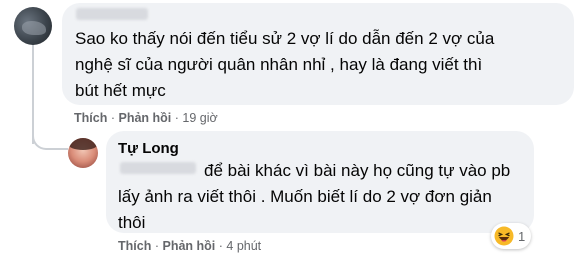 The height and width of the screenshot is (257, 580). I want to click on timestamp: 19 giờ, so click(199, 118).